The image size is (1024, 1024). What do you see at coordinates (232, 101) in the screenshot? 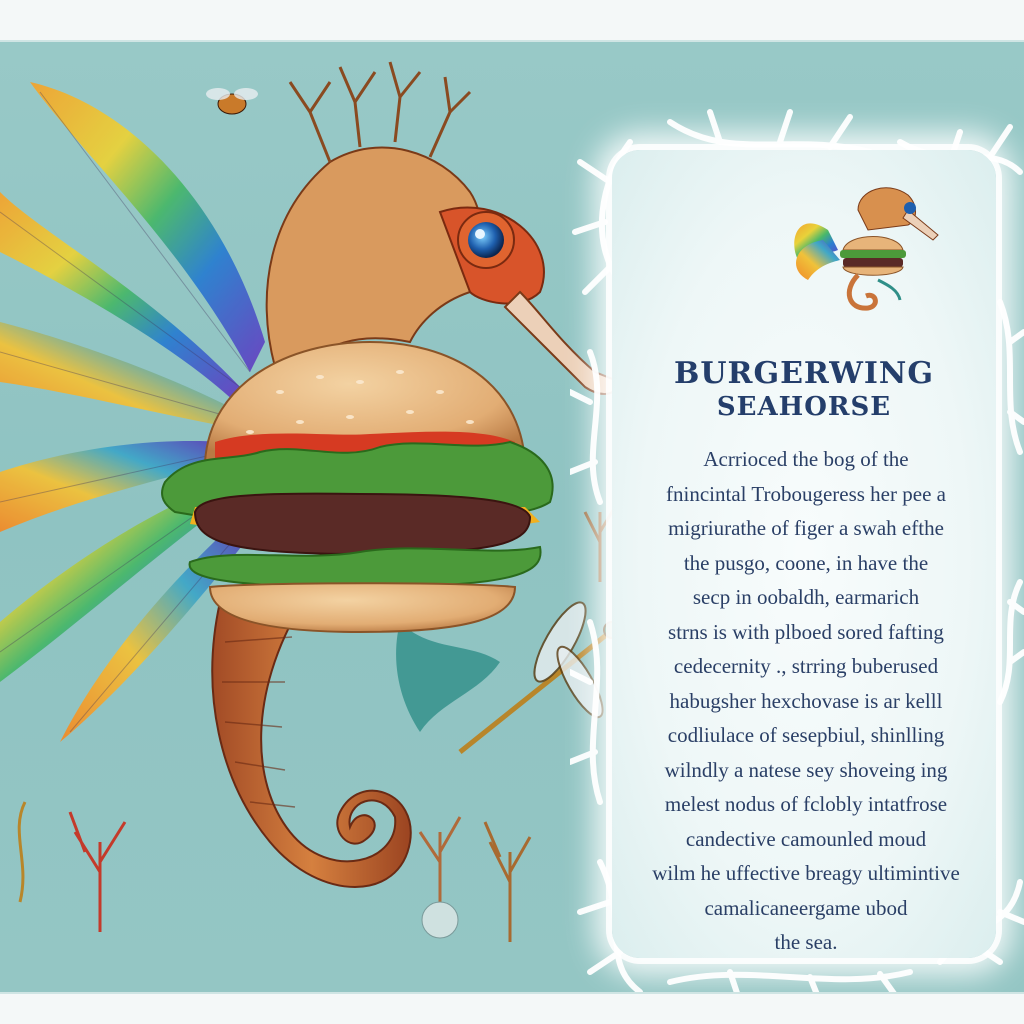
I see `bee` at bounding box center [232, 101].